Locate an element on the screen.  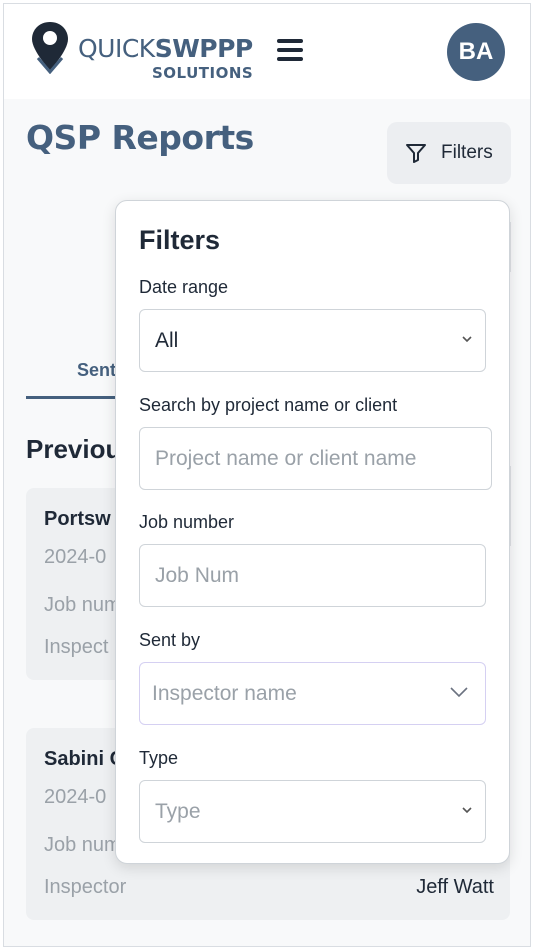
type-label: Type is located at coordinates (159, 758).